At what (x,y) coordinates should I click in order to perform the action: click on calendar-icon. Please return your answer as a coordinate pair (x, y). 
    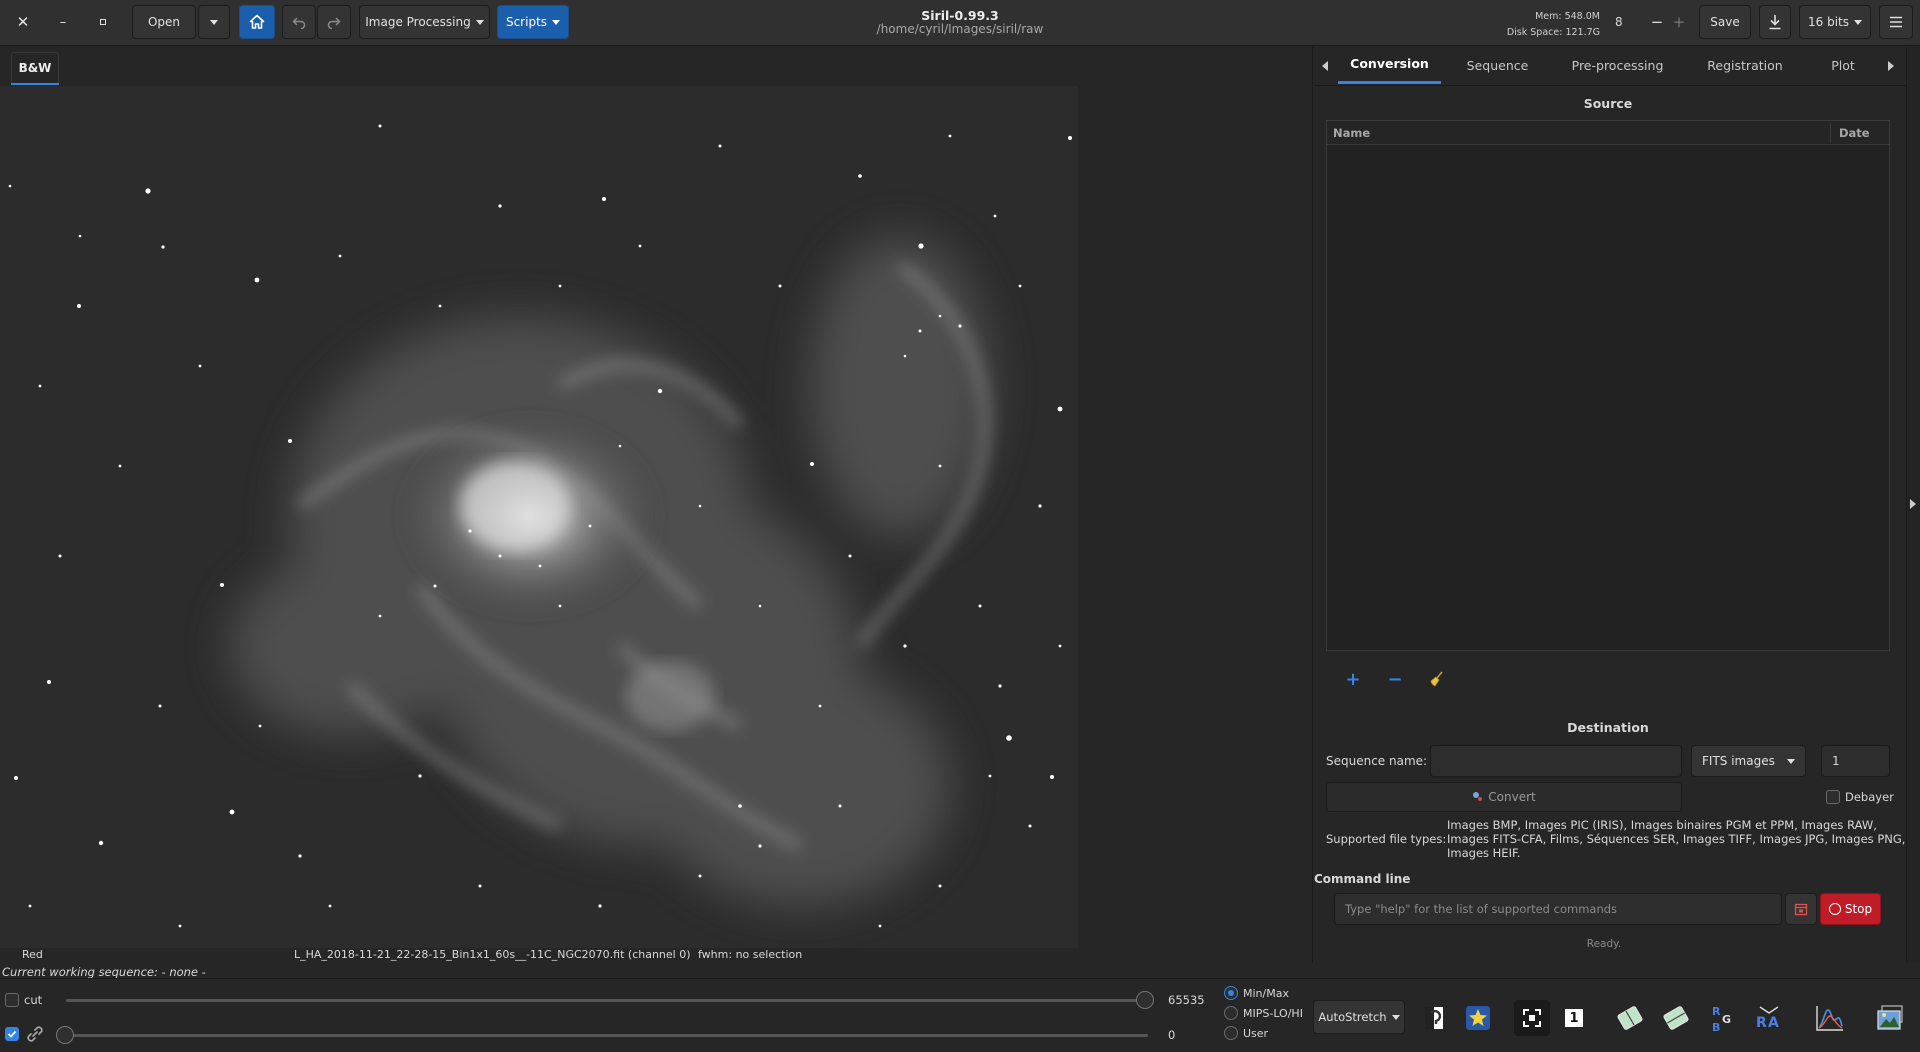
    Looking at the image, I should click on (1801, 909).